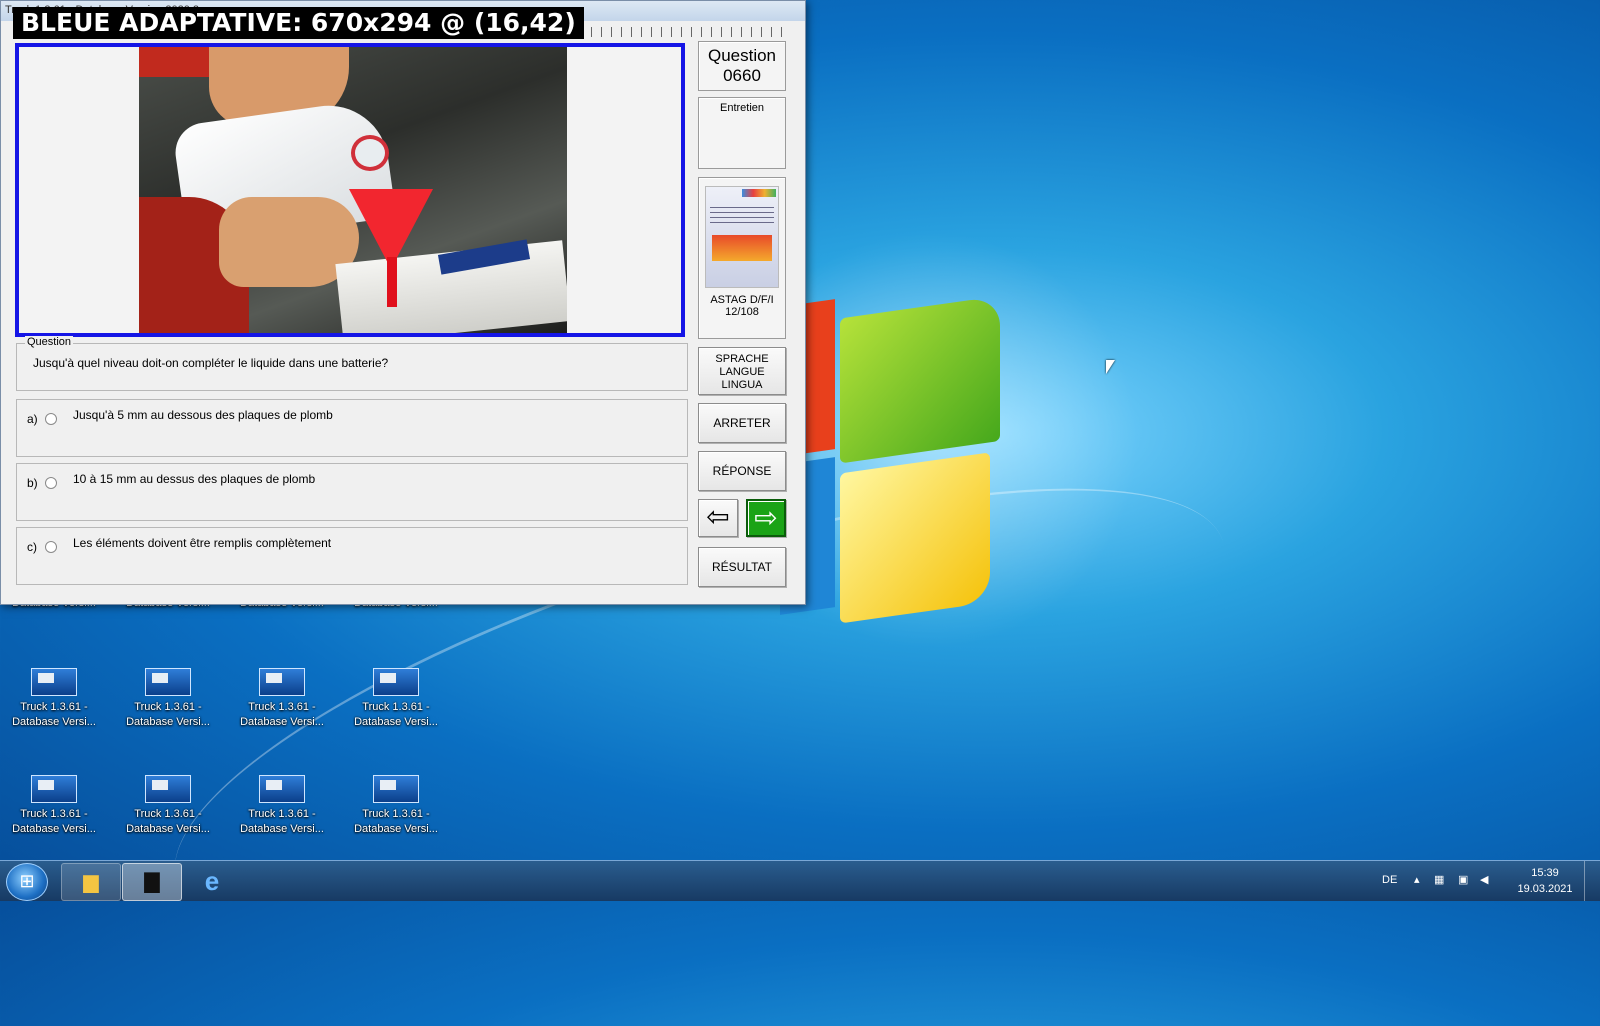  I want to click on category-box: Entretien, so click(742, 133).